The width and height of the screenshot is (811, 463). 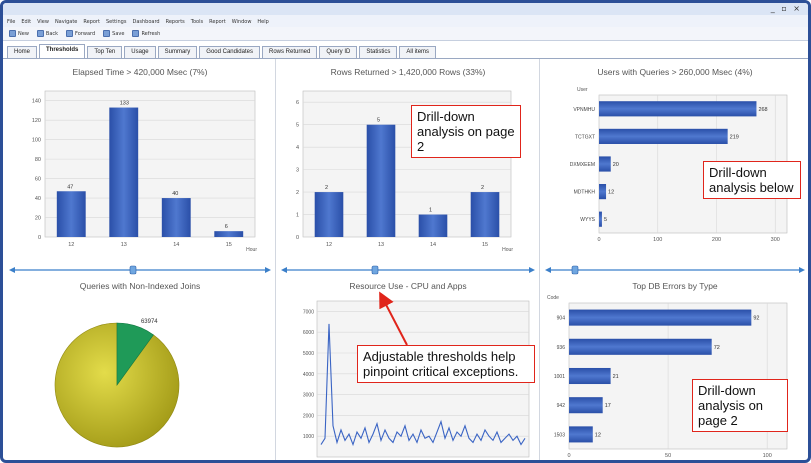 What do you see at coordinates (136, 33) in the screenshot?
I see `refresh-icon` at bounding box center [136, 33].